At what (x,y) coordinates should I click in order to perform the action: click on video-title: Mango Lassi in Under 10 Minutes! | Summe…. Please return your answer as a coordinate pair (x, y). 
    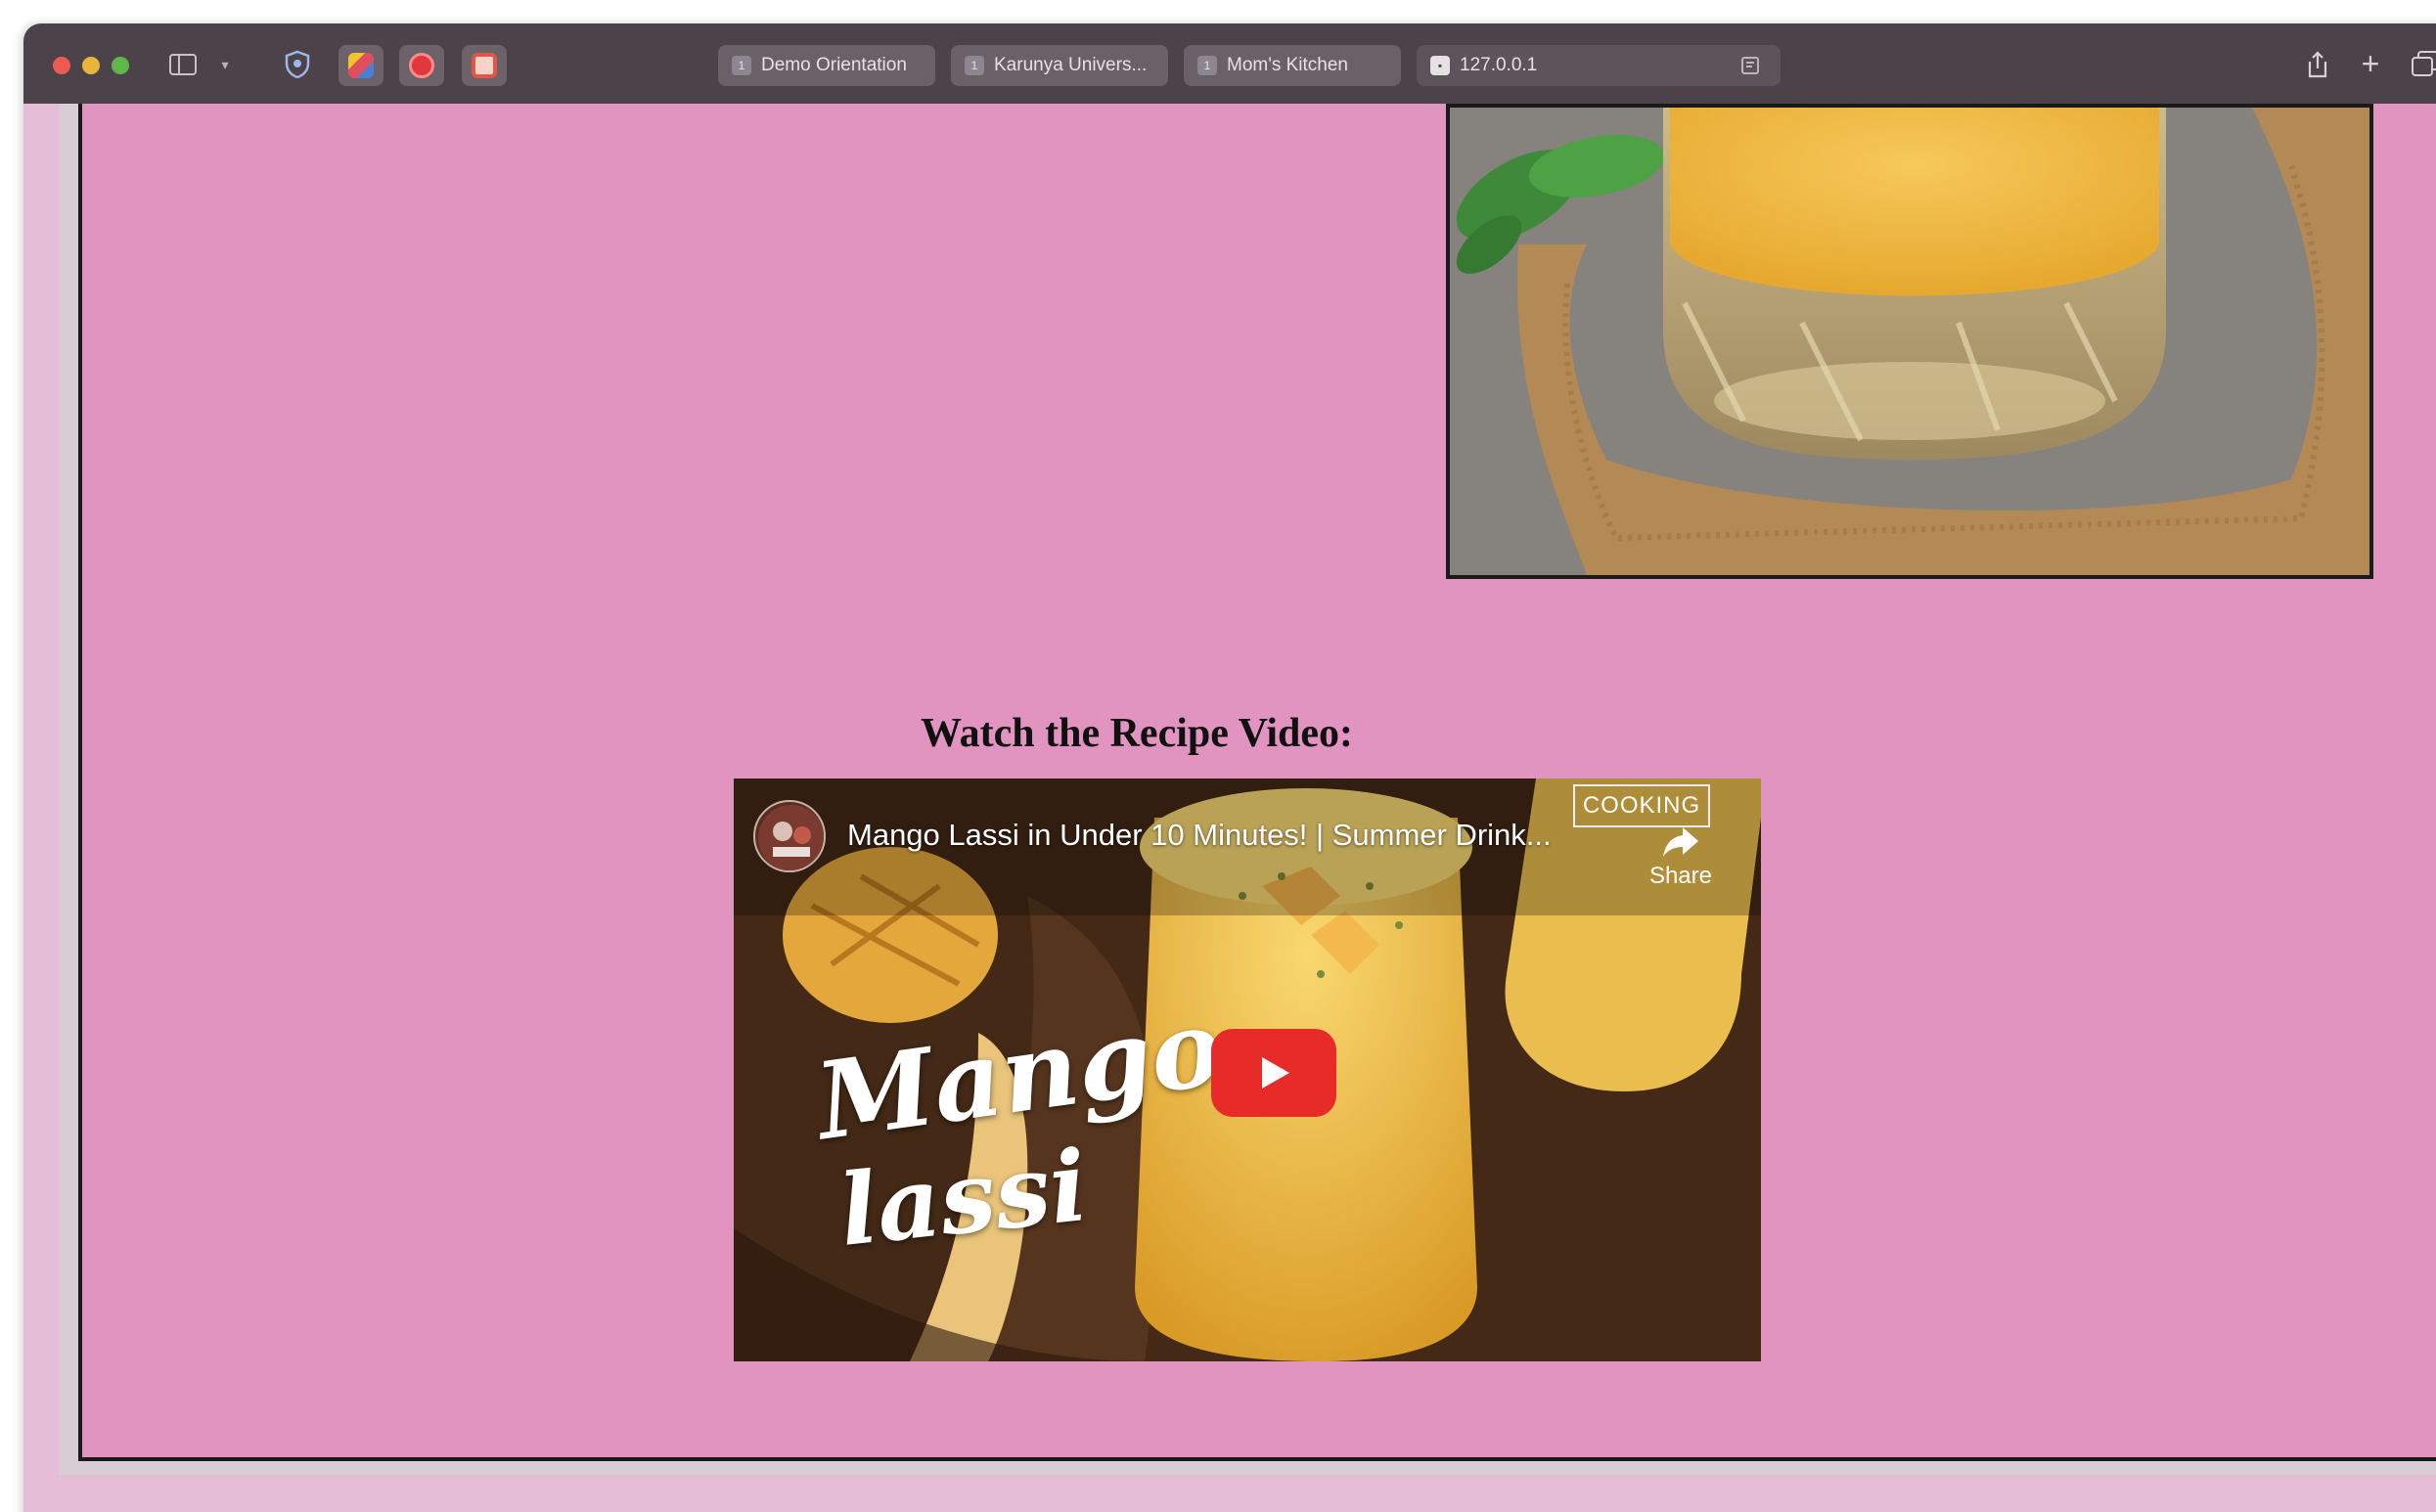
    Looking at the image, I should click on (1200, 835).